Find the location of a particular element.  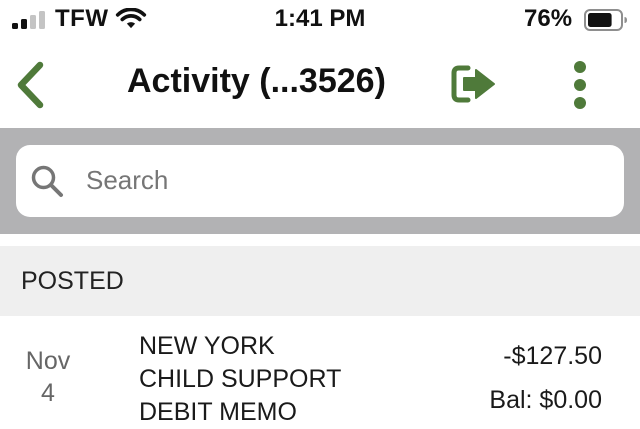

logout-button is located at coordinates (474, 84).